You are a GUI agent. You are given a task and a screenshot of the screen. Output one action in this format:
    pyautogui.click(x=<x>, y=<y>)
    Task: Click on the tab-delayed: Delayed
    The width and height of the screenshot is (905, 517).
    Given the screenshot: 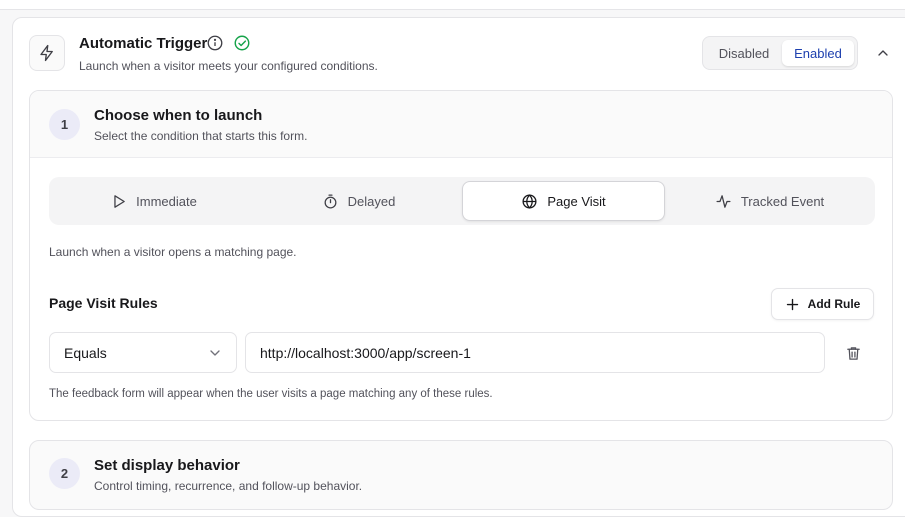 What is the action you would take?
    pyautogui.click(x=358, y=201)
    